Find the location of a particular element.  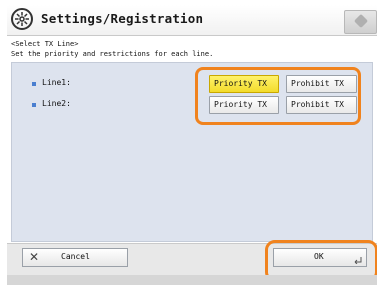

status-bar is located at coordinates (192, 280).